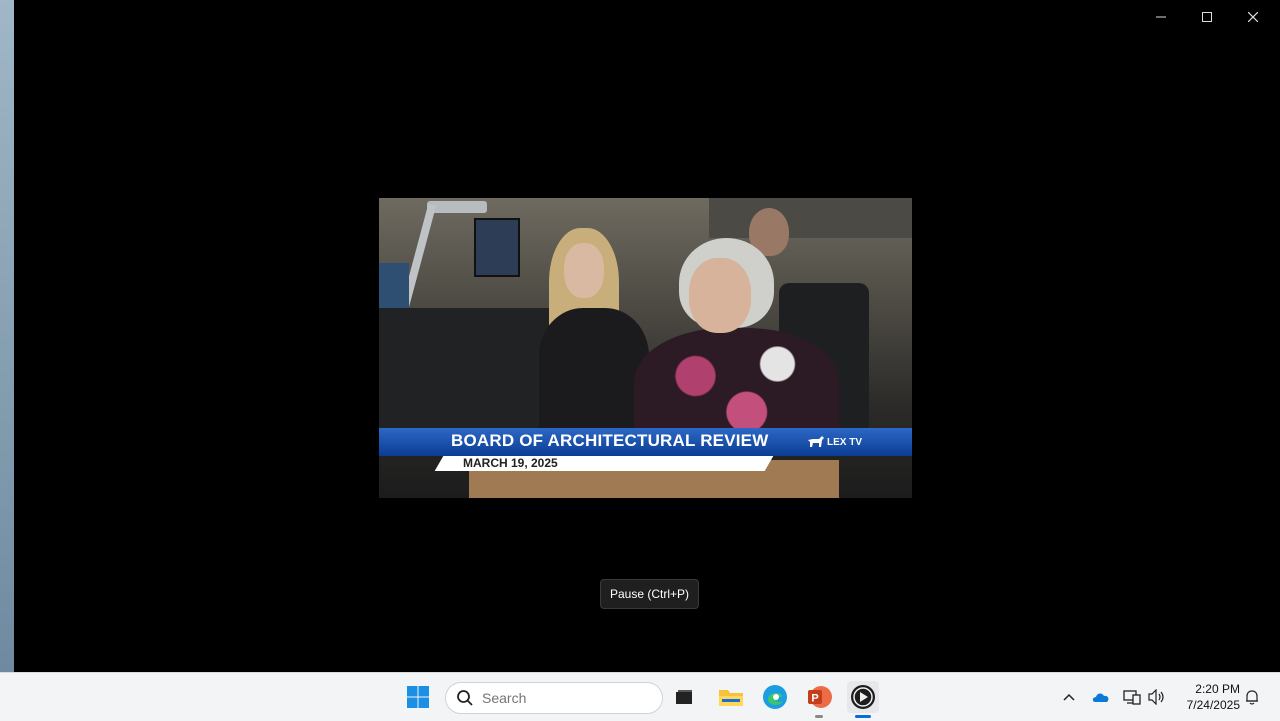 Image resolution: width=1280 pixels, height=721 pixels. I want to click on start-button, so click(418, 697).